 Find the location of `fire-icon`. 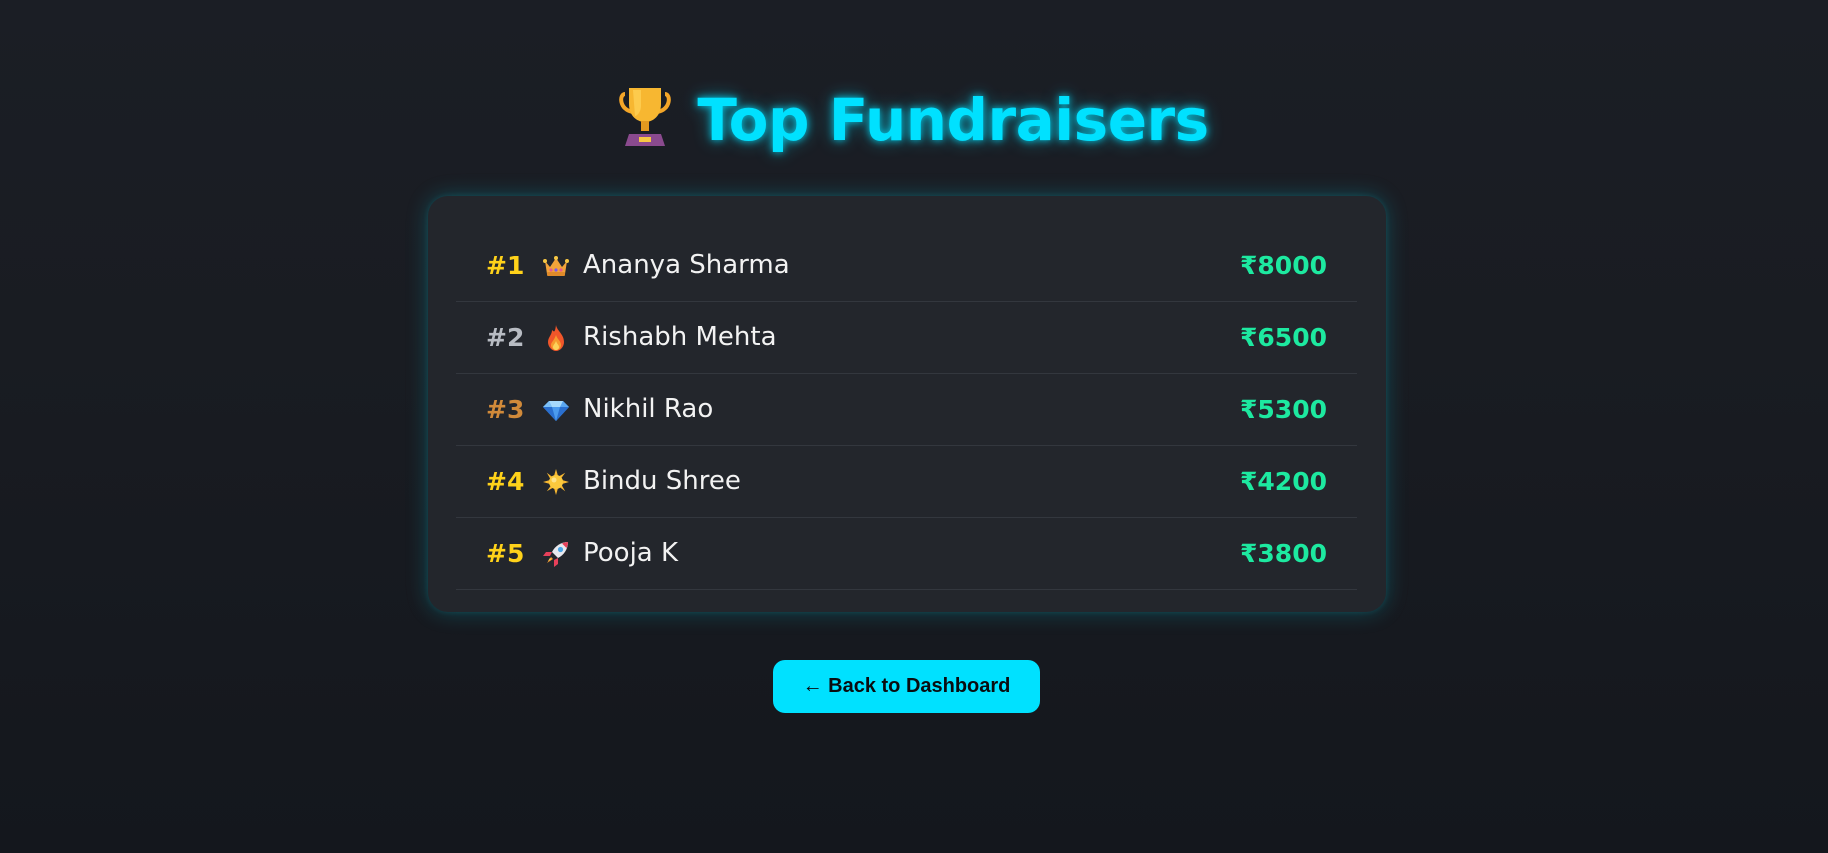

fire-icon is located at coordinates (556, 338).